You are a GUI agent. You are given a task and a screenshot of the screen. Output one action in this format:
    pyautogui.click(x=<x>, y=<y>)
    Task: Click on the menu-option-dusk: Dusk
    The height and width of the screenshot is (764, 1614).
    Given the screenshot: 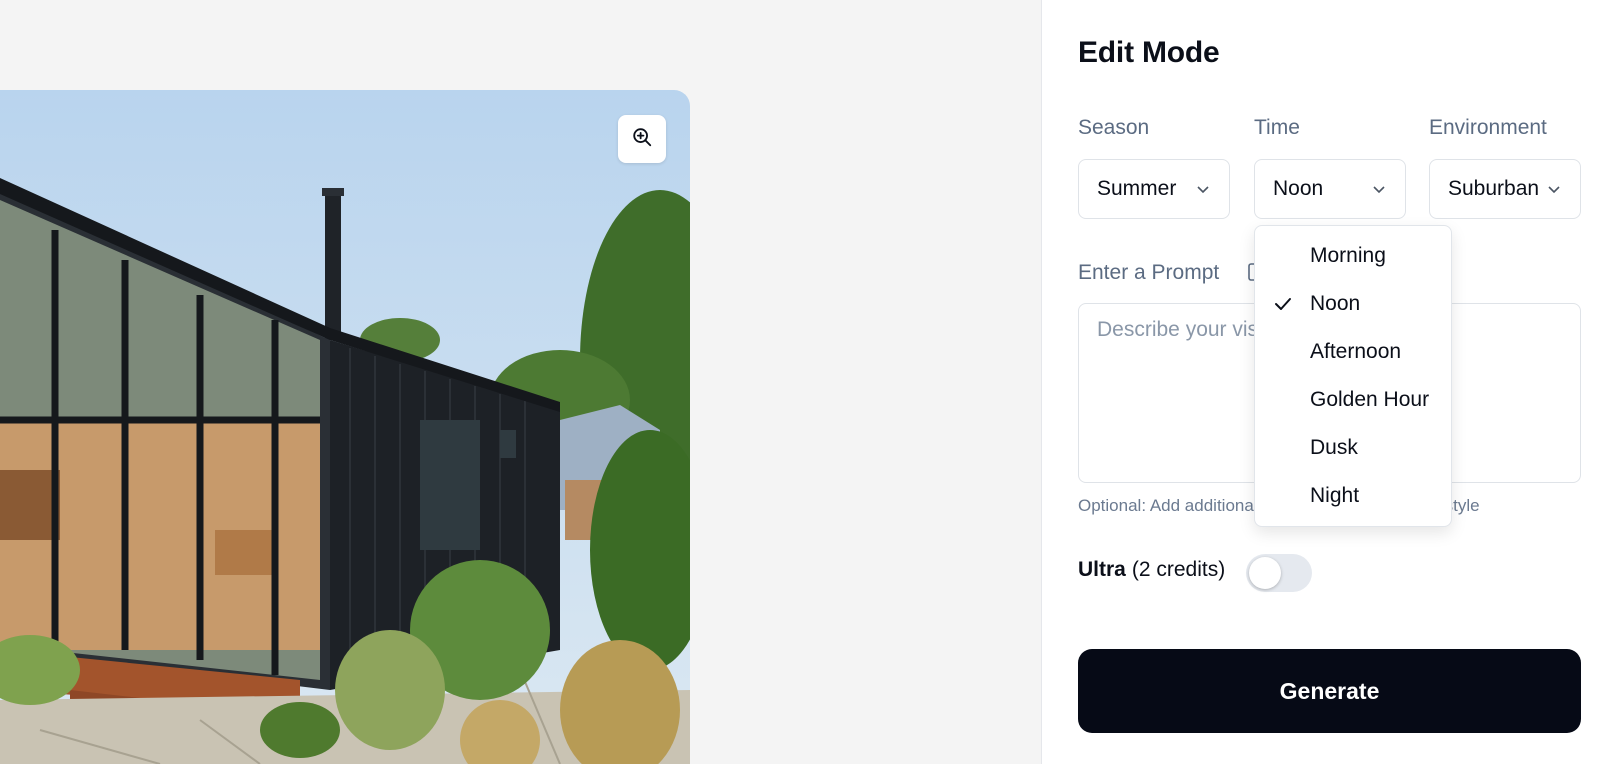 What is the action you would take?
    pyautogui.click(x=1353, y=448)
    